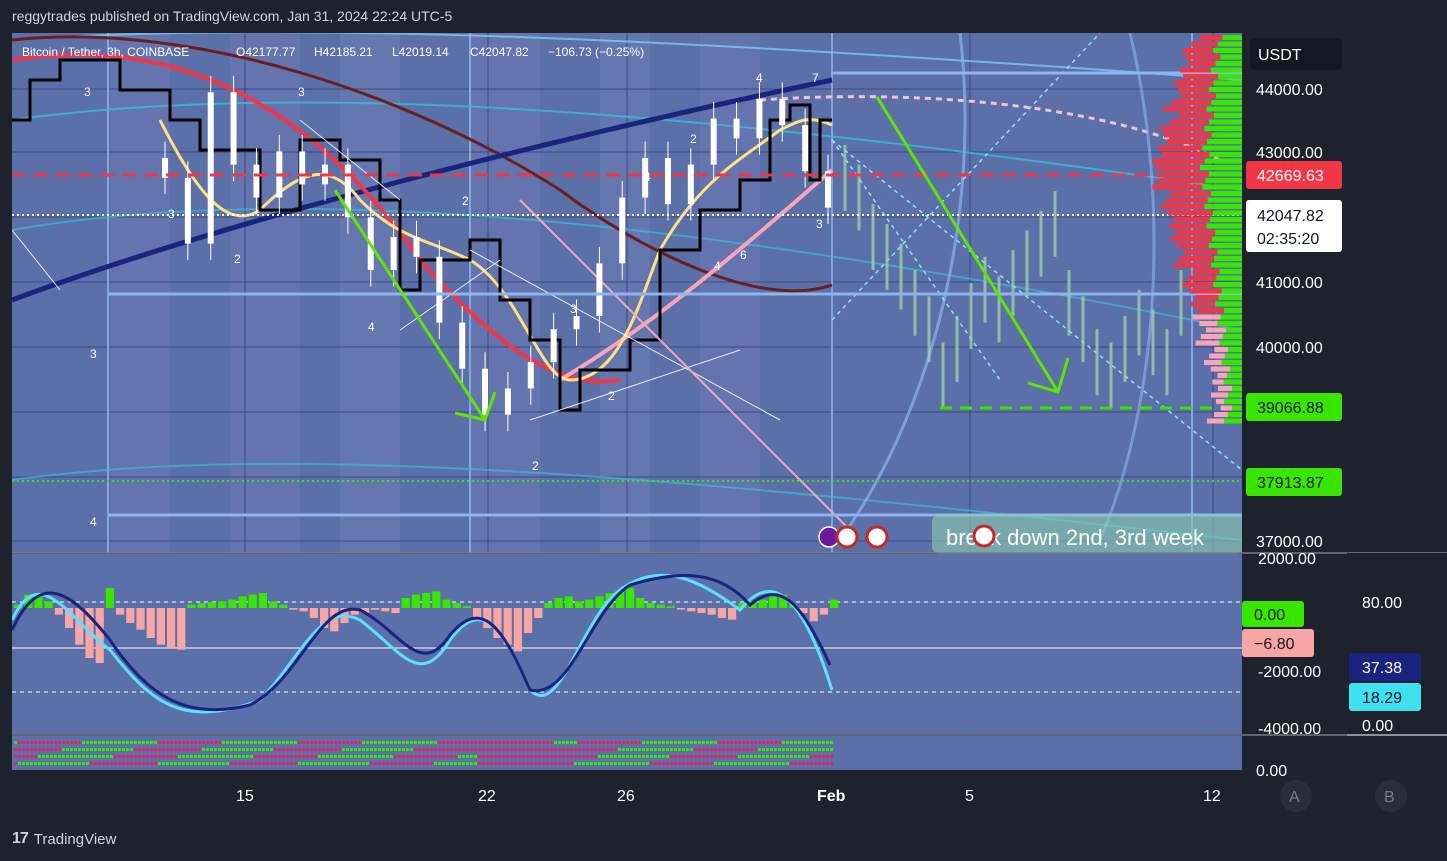 The image size is (1447, 861). I want to click on pane-buttons: A B, so click(1343, 796).